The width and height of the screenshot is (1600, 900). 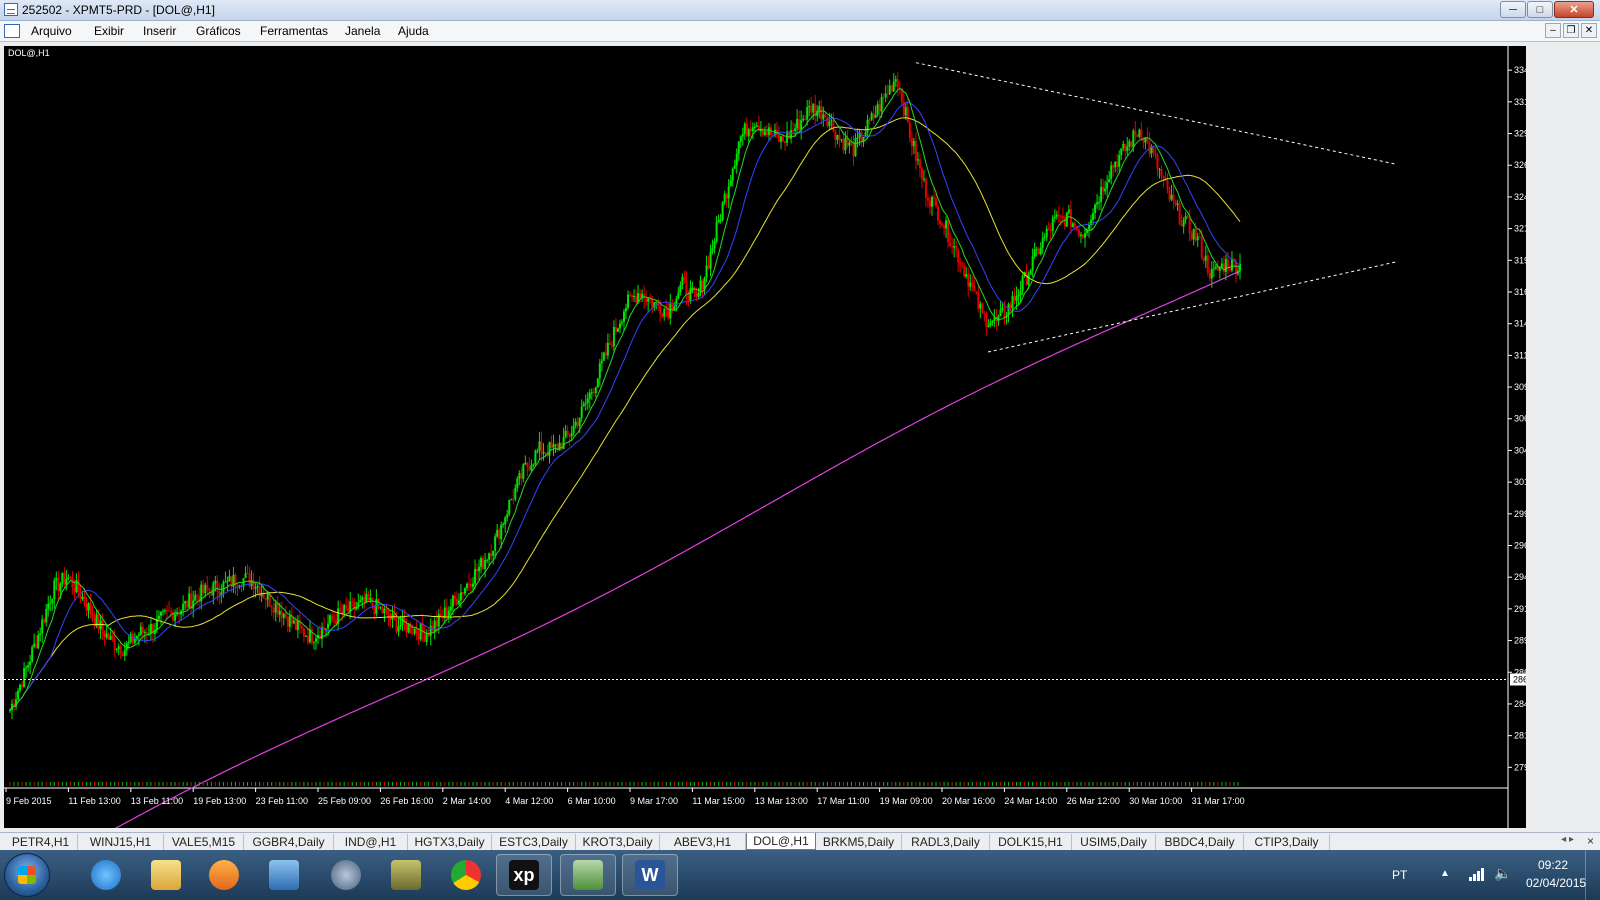 I want to click on tab-item: HGTX3,Daily, so click(x=450, y=842).